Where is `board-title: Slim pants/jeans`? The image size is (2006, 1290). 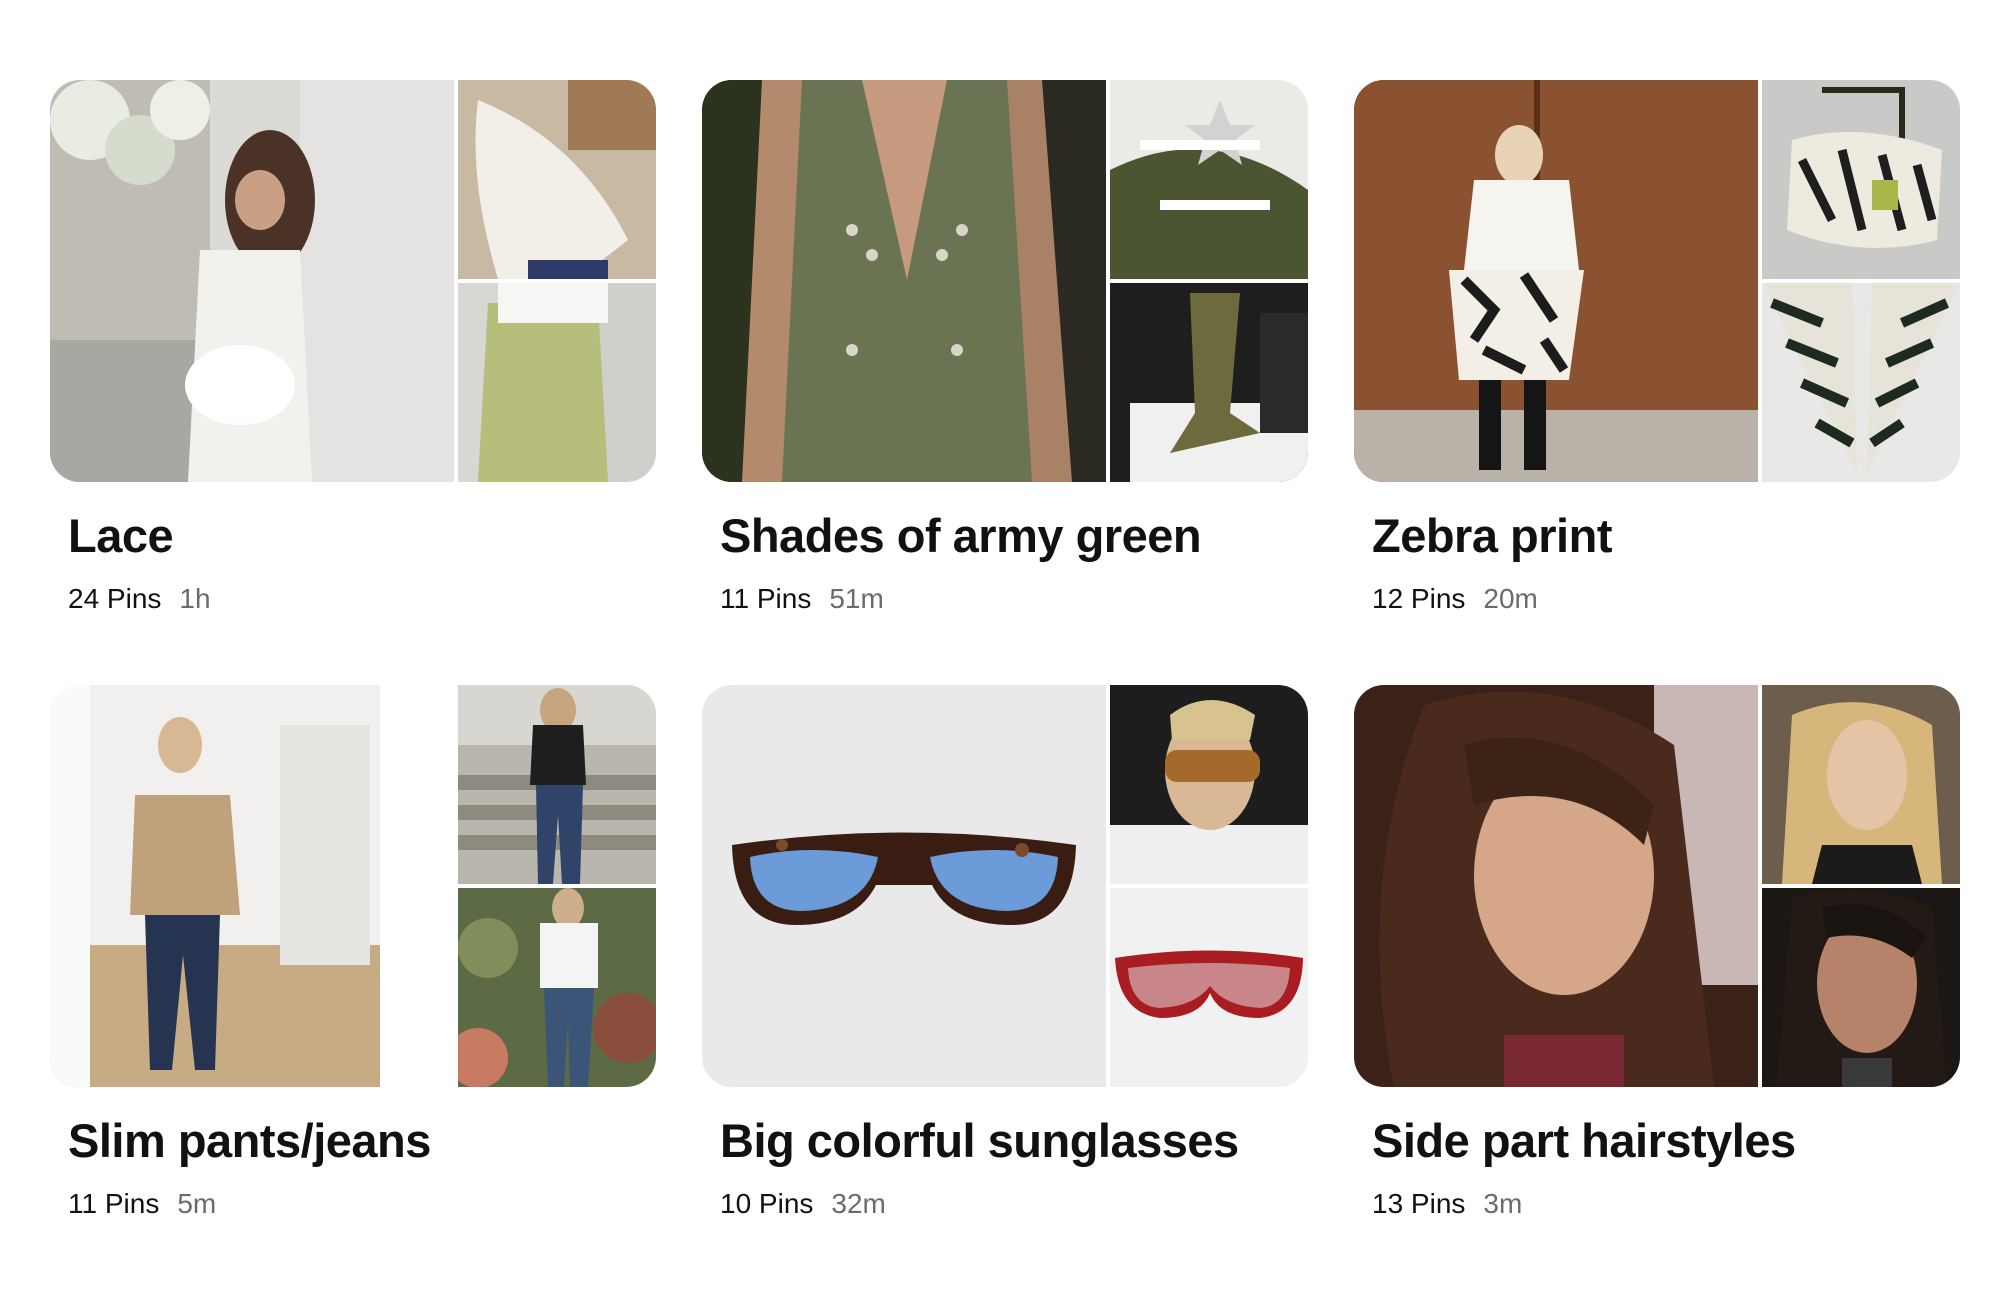
board-title: Slim pants/jeans is located at coordinates (362, 1141).